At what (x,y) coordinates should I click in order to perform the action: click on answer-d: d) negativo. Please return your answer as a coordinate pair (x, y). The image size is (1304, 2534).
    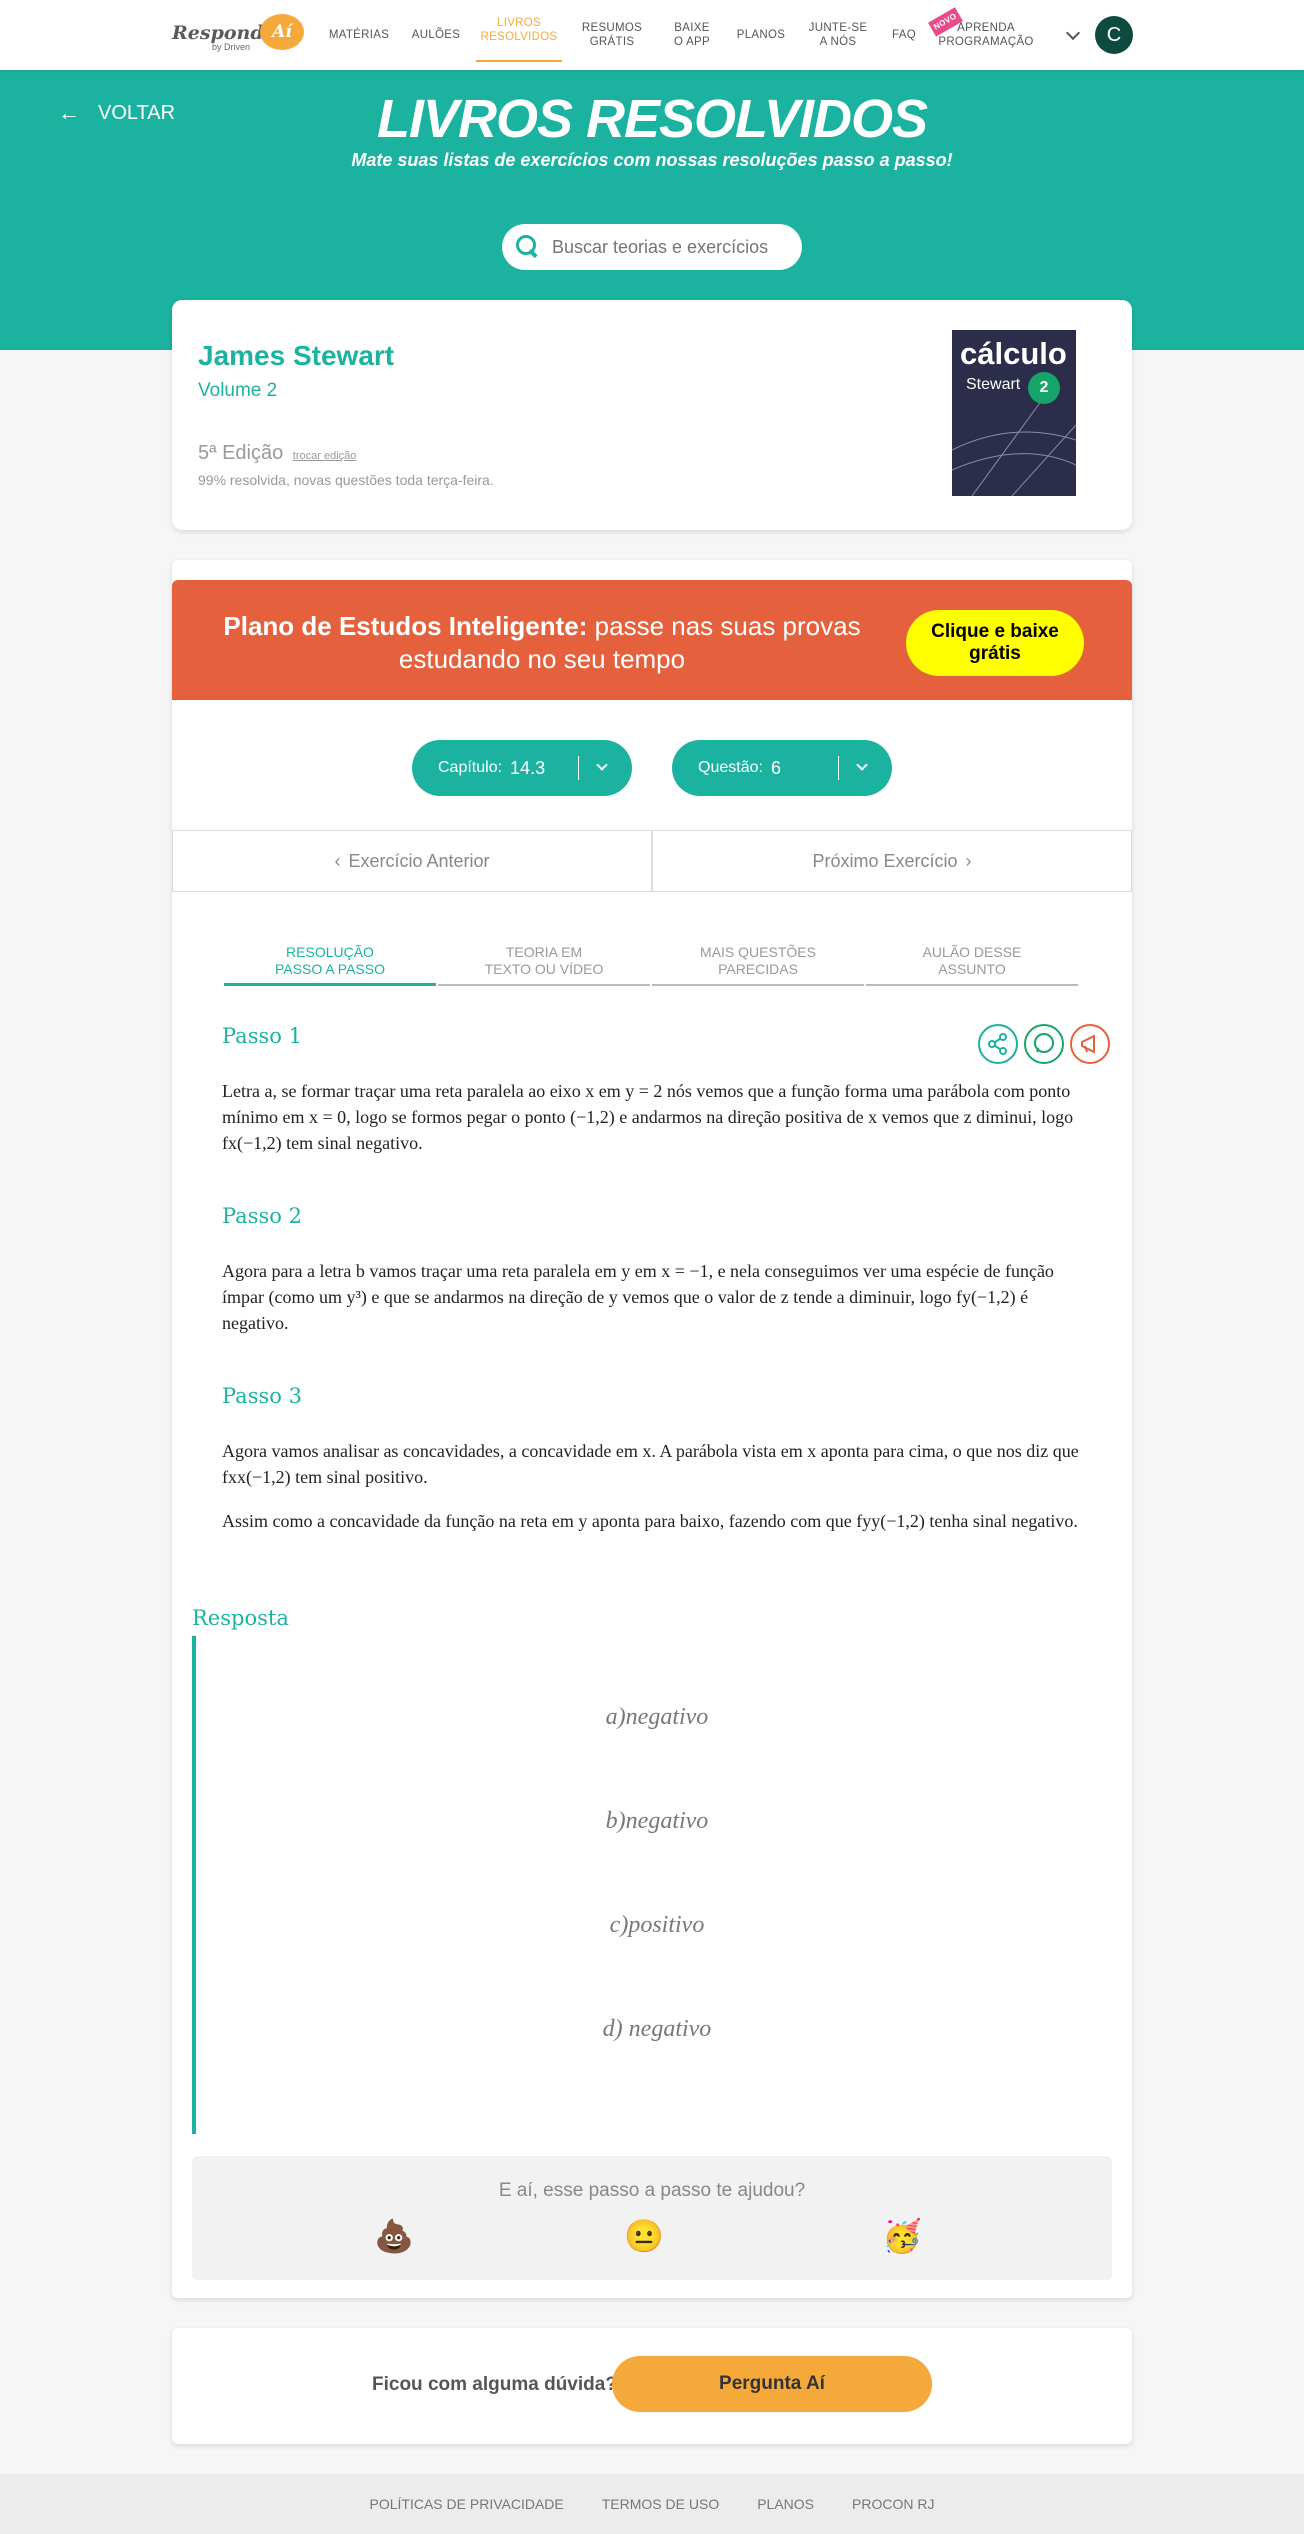
    Looking at the image, I should click on (657, 2029).